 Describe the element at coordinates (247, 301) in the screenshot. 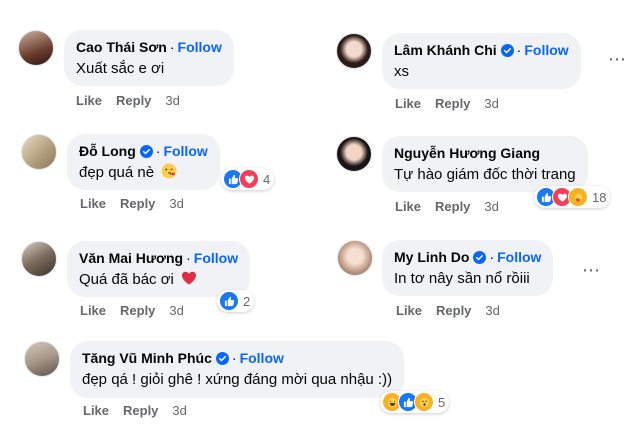

I see `reaction-count: 2` at that location.